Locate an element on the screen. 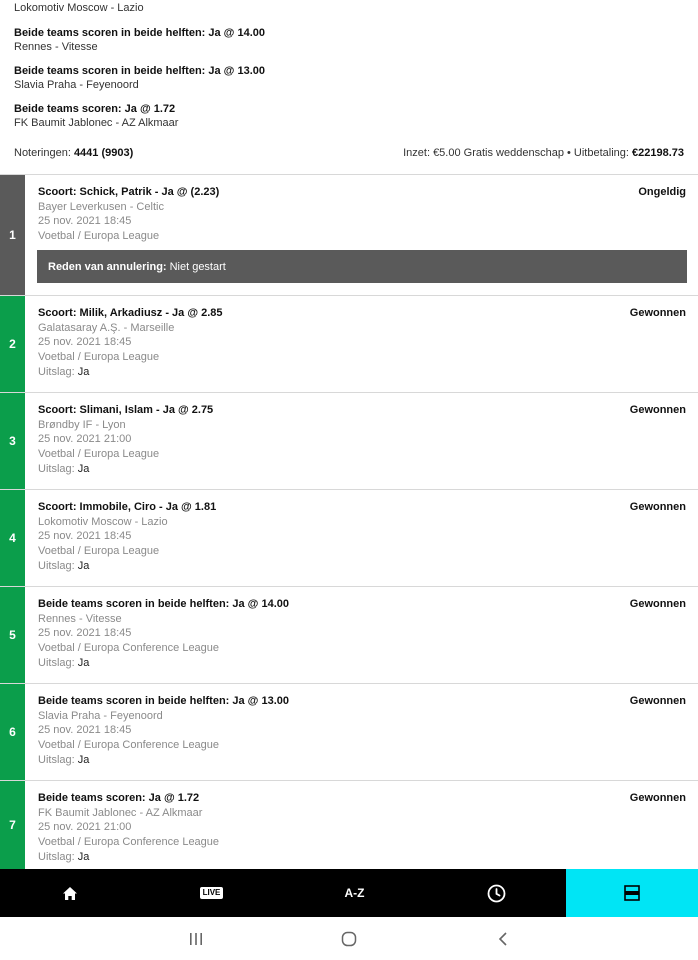  leg-title: Scoort: Immobile, Ciro - Ja @ 1.81 is located at coordinates (127, 507).